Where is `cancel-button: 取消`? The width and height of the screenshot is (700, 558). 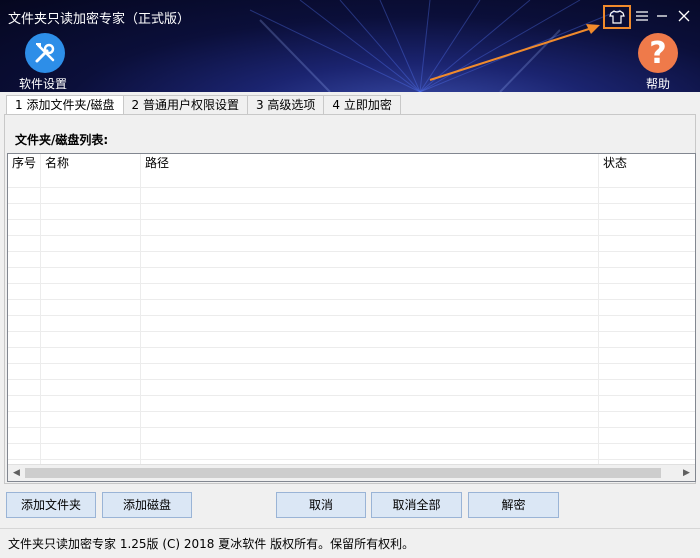
cancel-button: 取消 is located at coordinates (321, 505).